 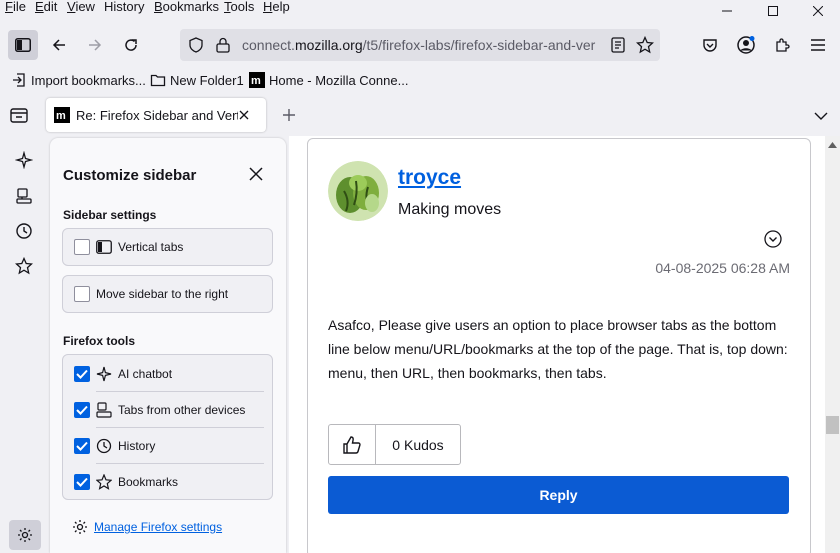 What do you see at coordinates (158, 80) in the screenshot?
I see `folder-icon` at bounding box center [158, 80].